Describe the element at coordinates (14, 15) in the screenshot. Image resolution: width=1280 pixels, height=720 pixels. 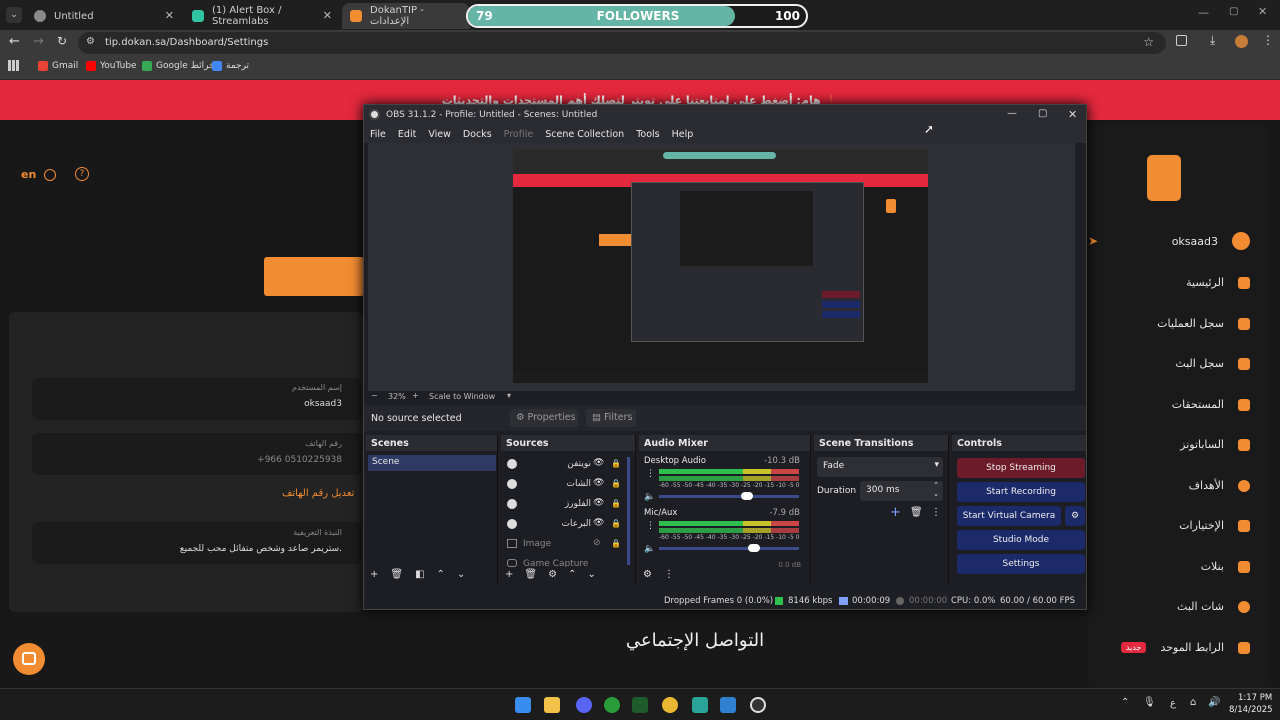
I see `tab-search-button: ⌄` at that location.